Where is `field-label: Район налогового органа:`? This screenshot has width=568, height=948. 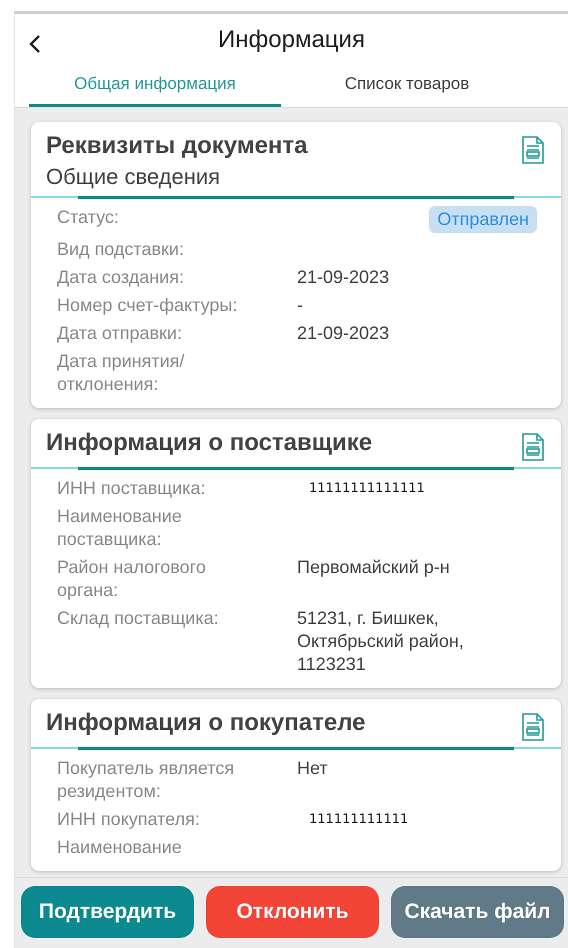
field-label: Район налогового органа: is located at coordinates (132, 579).